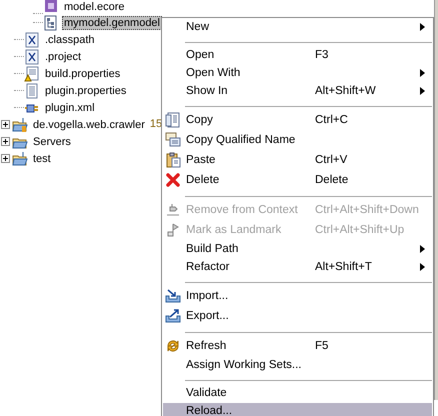  I want to click on context-icon, so click(173, 210).